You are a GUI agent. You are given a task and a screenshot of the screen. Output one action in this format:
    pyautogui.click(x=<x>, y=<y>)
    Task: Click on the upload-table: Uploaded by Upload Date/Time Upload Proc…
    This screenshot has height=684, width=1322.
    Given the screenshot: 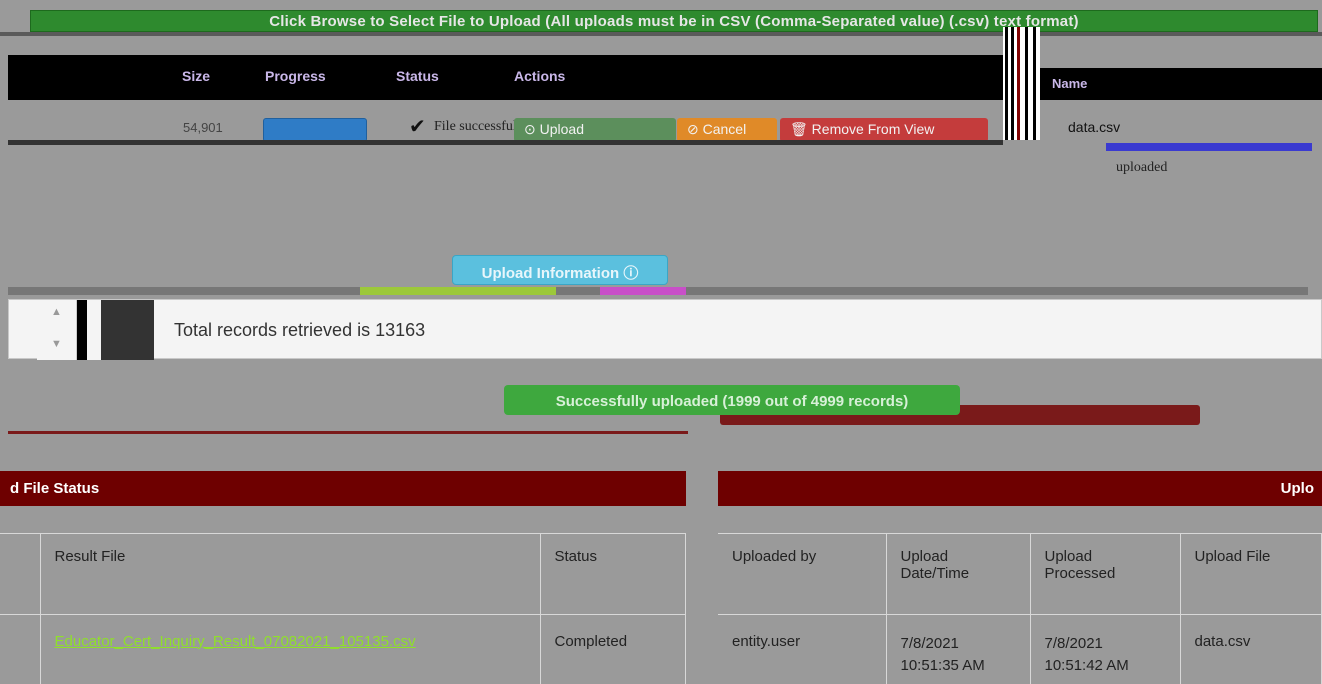 What is the action you would take?
    pyautogui.click(x=1020, y=609)
    